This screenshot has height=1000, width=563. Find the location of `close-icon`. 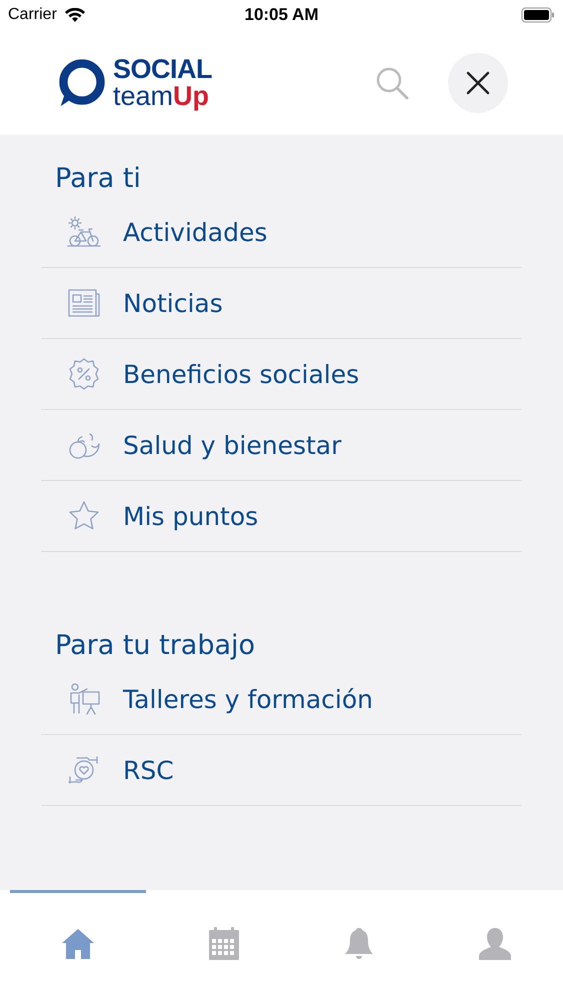

close-icon is located at coordinates (478, 82).